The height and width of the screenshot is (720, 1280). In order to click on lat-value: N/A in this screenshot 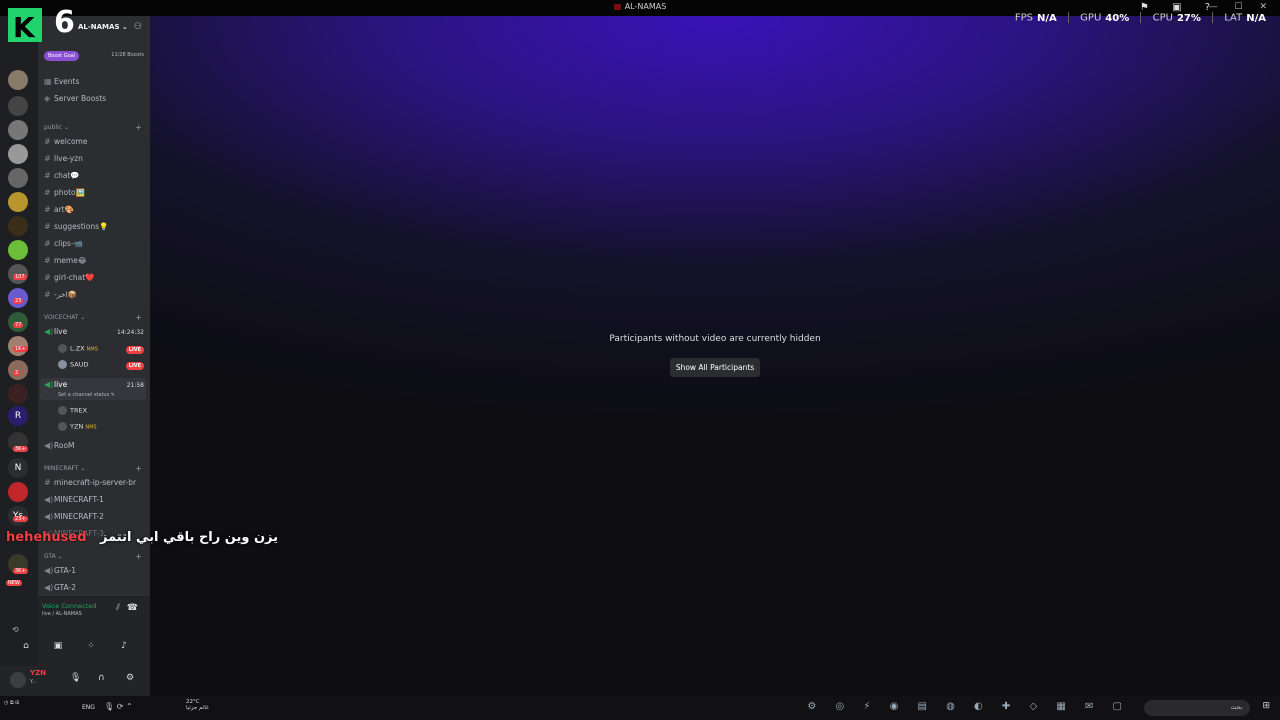, I will do `click(1256, 18)`.